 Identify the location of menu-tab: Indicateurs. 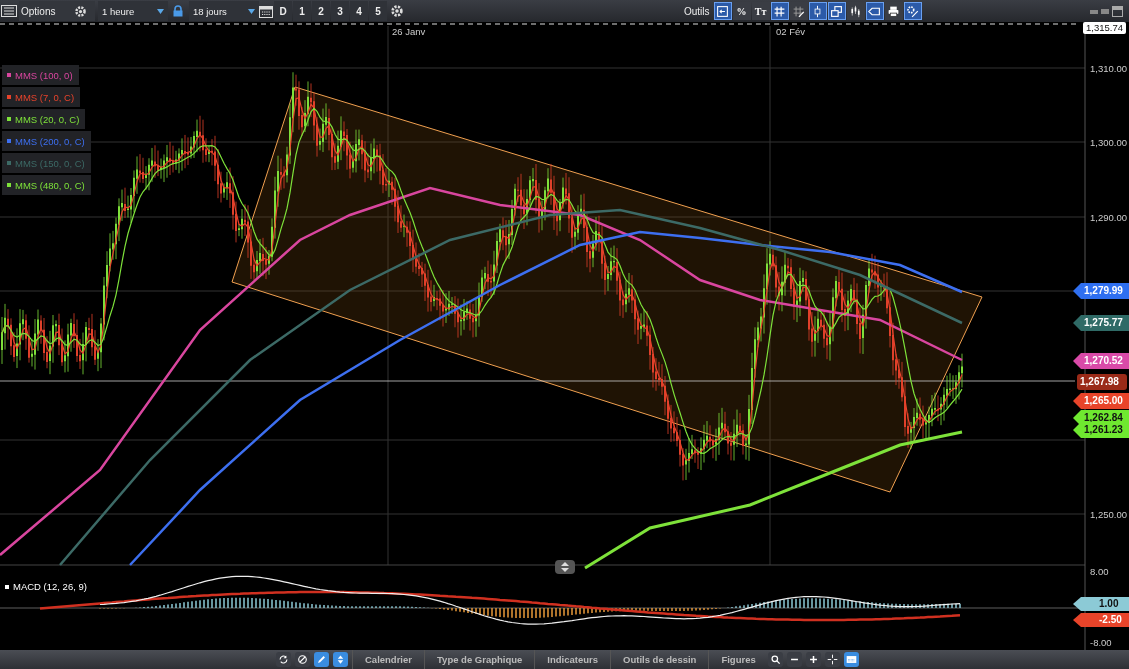
(572, 659).